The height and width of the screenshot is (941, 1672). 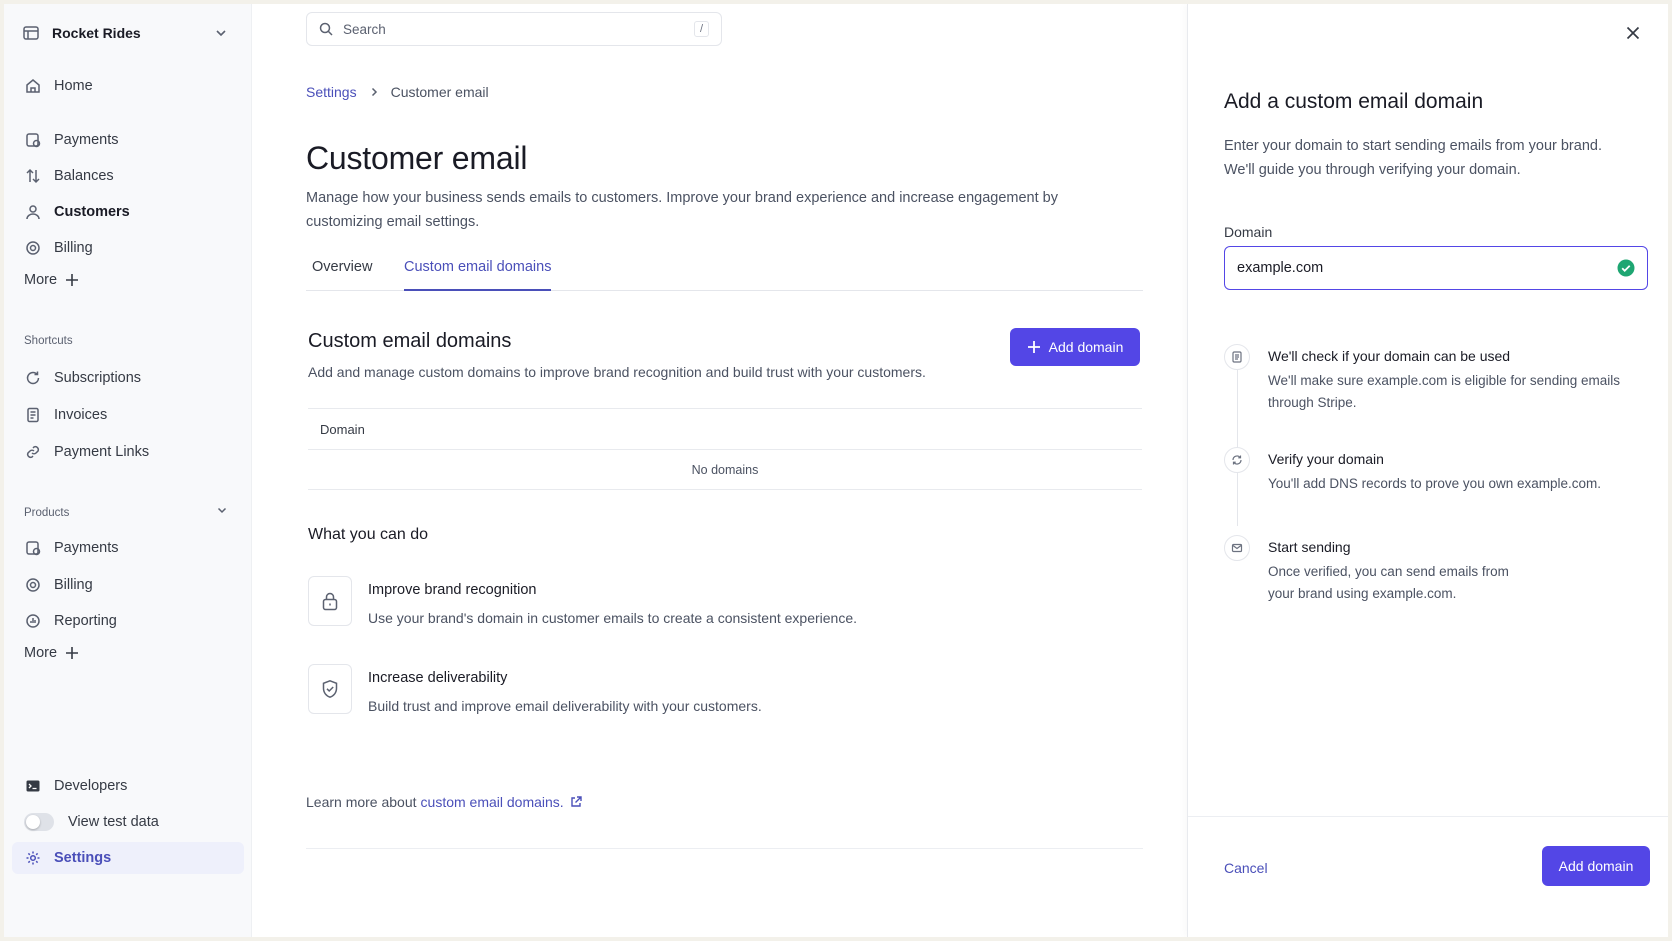 What do you see at coordinates (438, 678) in the screenshot?
I see `feature-title: Increase deliverability` at bounding box center [438, 678].